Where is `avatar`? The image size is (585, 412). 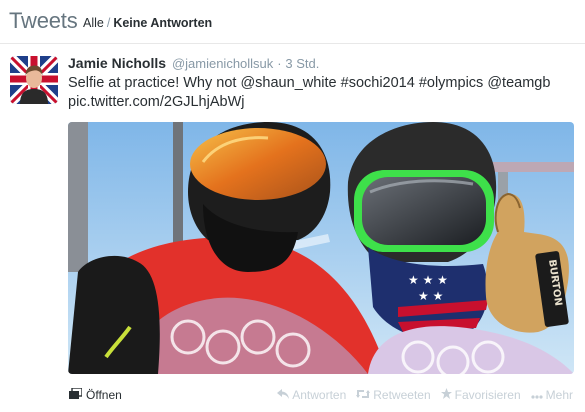
avatar is located at coordinates (34, 80).